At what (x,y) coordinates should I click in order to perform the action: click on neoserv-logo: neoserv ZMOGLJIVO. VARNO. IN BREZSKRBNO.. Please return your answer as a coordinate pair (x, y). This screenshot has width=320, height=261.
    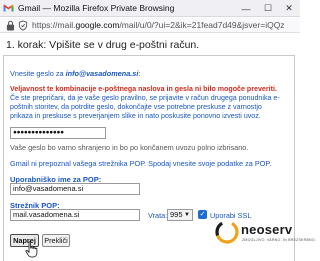
    Looking at the image, I should click on (265, 236).